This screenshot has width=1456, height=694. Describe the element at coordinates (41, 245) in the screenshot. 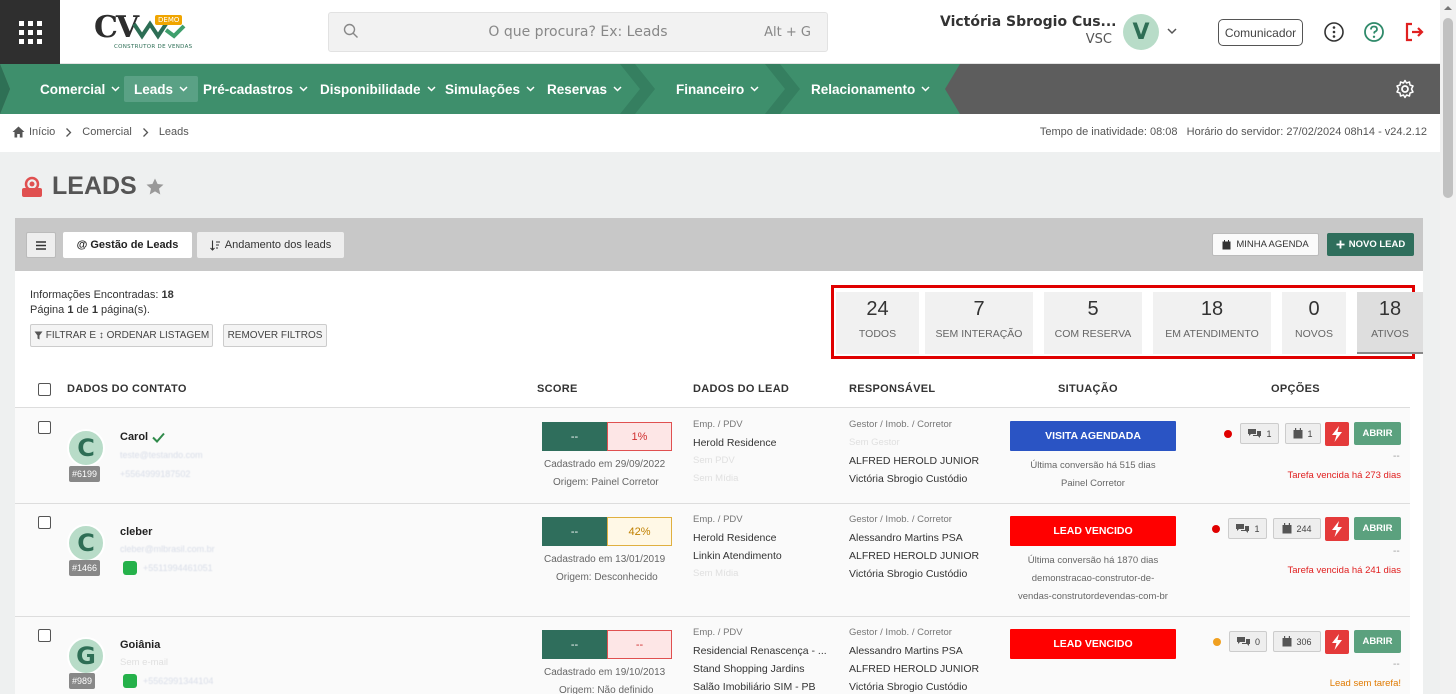

I see `menu-toggle-button` at that location.